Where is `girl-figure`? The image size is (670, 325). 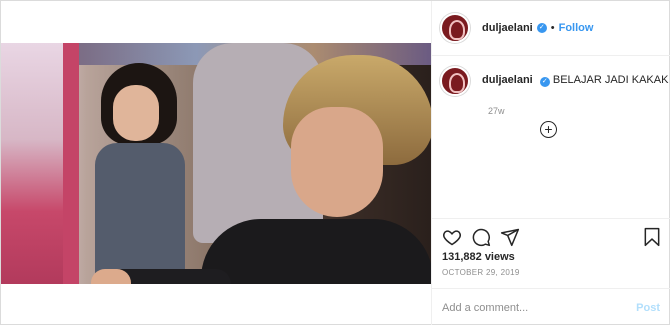
girl-figure is located at coordinates (140, 173).